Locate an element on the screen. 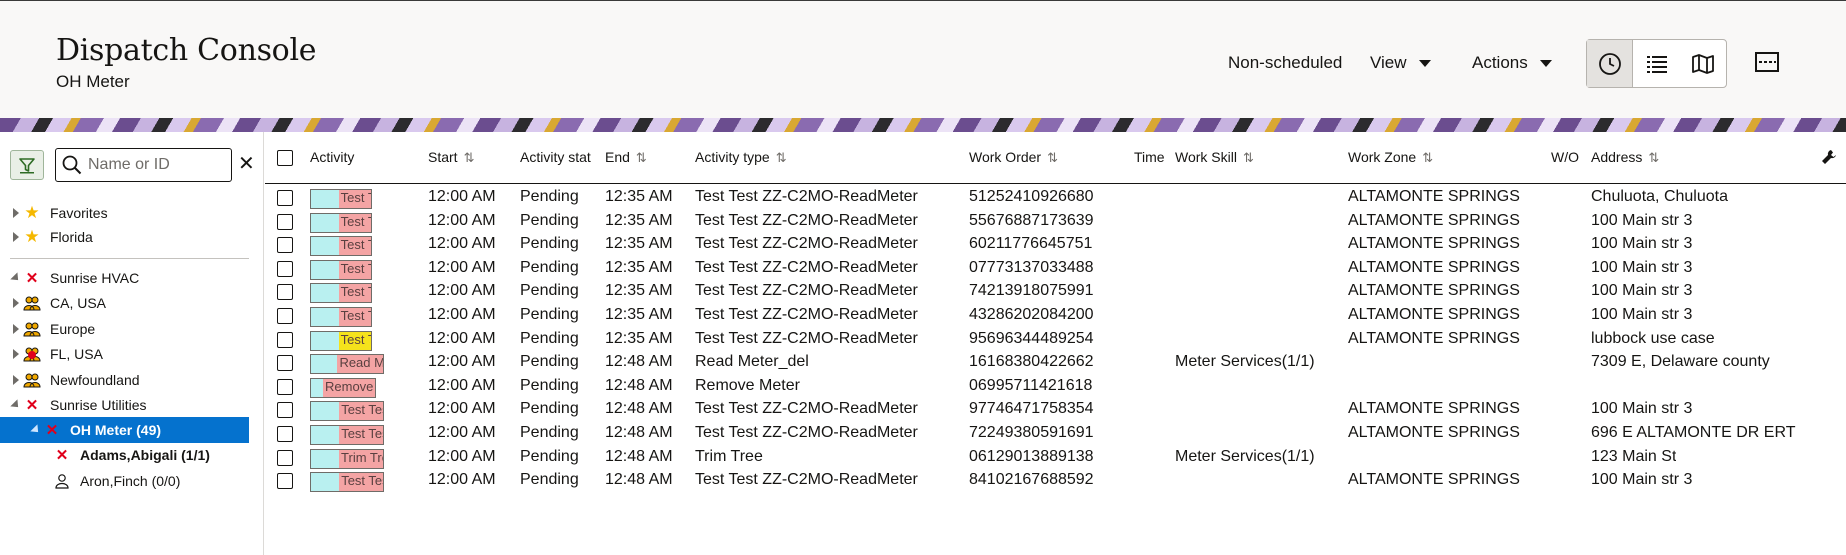  tree-item-fl-usa: FL, USA is located at coordinates (134, 354).